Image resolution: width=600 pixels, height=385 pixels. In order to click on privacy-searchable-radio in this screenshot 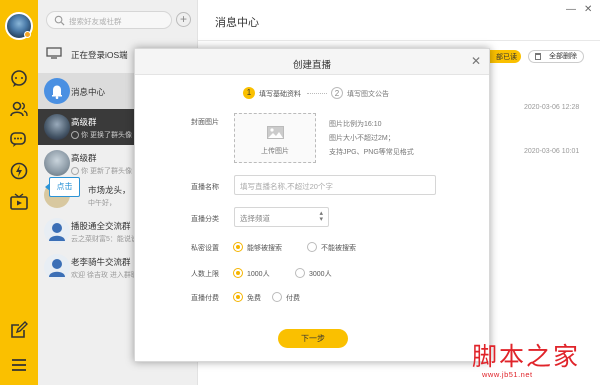, I will do `click(238, 247)`.